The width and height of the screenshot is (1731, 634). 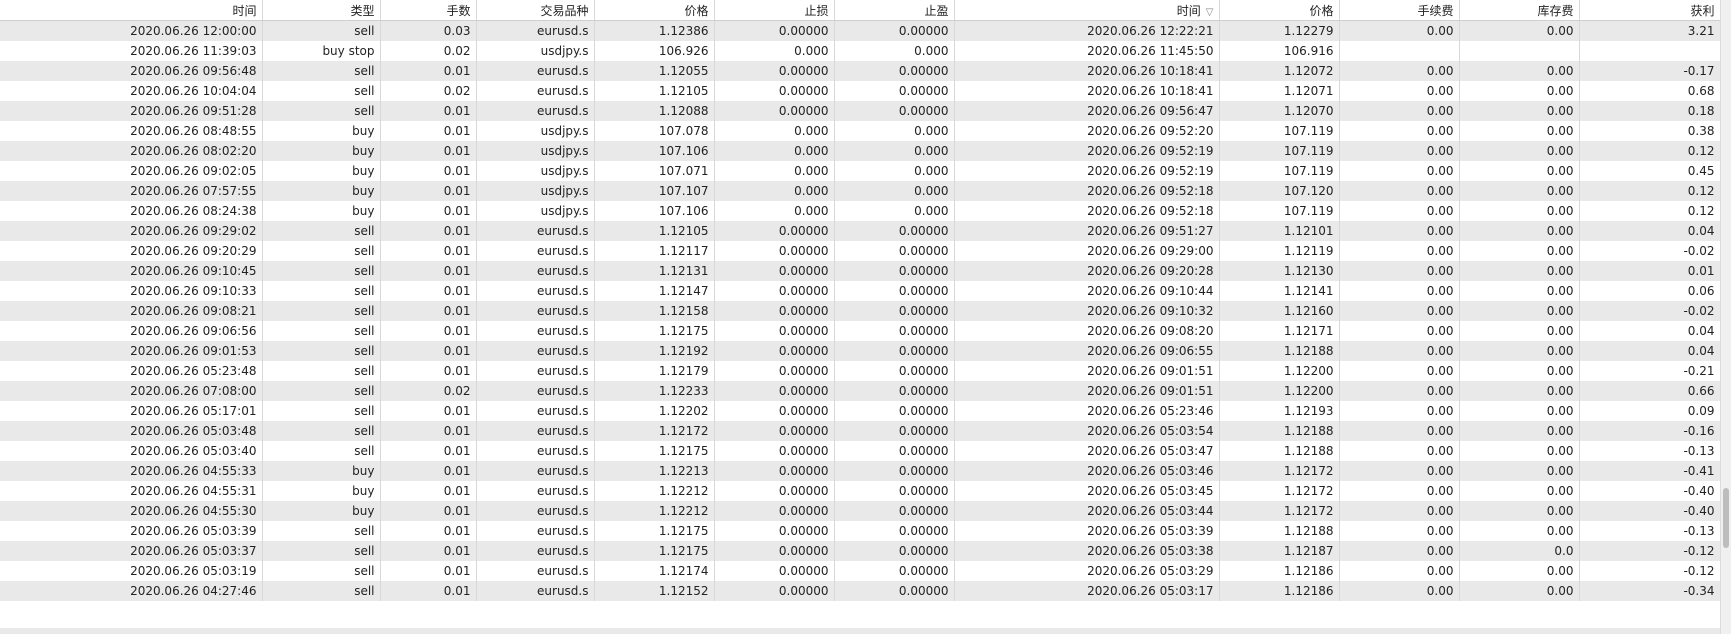 I want to click on cell-open-time: 2020.06.26 07:57:55, so click(x=131, y=191).